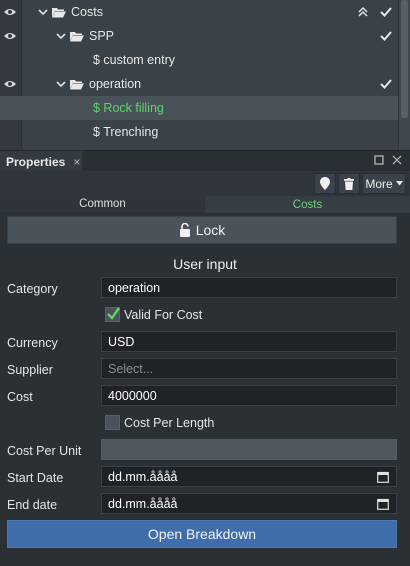  I want to click on tree-row-label: SPP, so click(102, 36).